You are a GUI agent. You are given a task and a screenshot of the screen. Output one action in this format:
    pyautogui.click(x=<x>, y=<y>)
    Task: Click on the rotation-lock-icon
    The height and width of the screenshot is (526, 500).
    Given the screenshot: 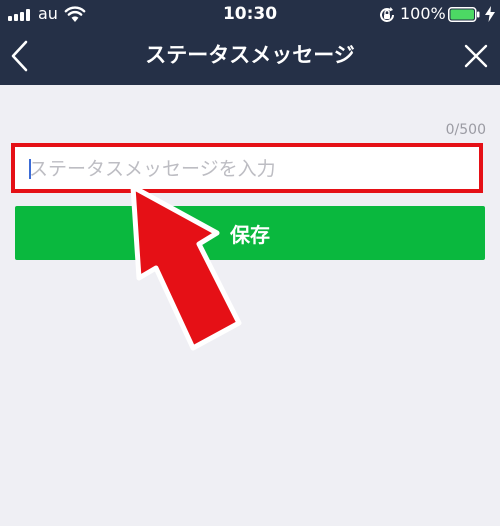 What is the action you would take?
    pyautogui.click(x=387, y=14)
    